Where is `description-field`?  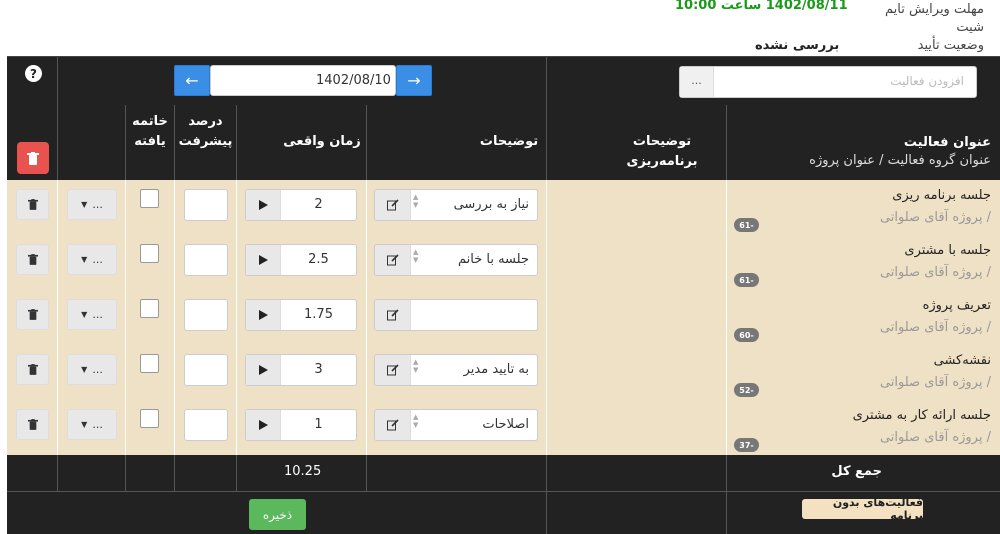 description-field is located at coordinates (456, 315).